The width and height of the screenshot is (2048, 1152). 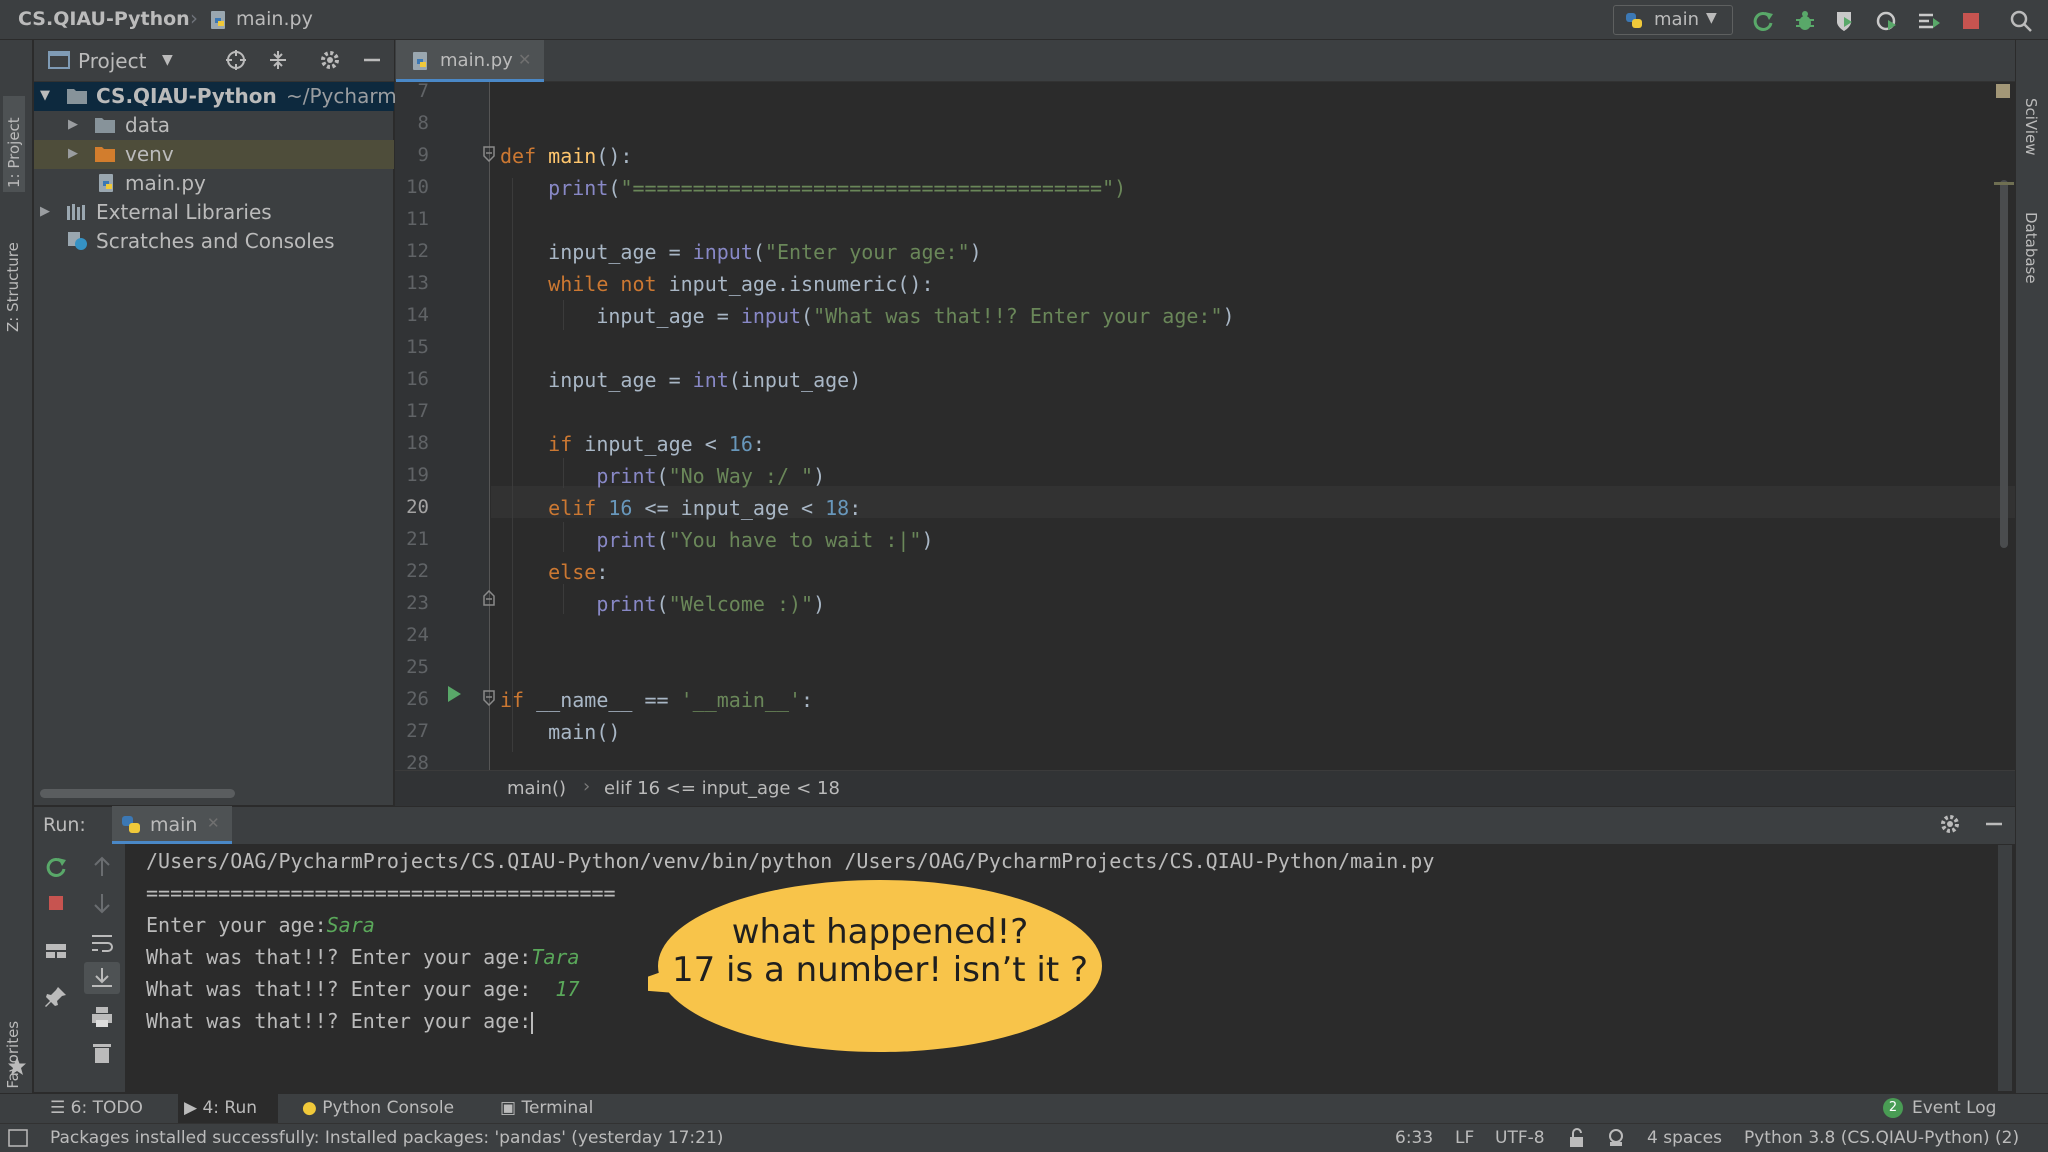 I want to click on line-number: 9, so click(x=423, y=155).